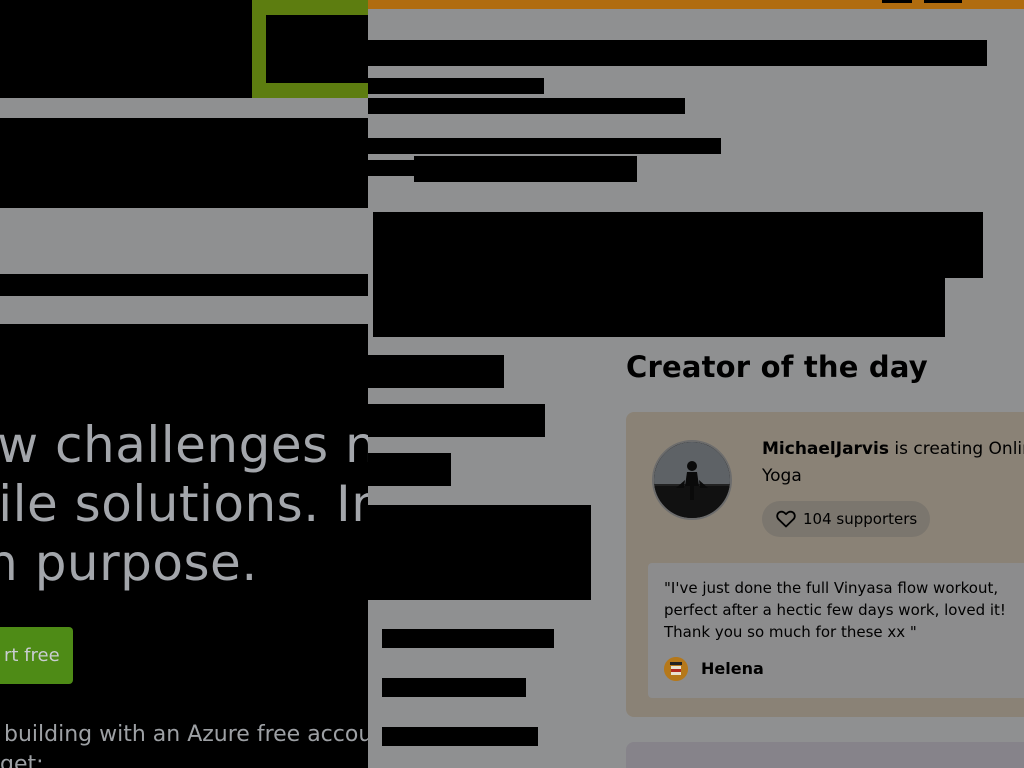 The width and height of the screenshot is (1024, 768). I want to click on supporters-badge: 104 supporters, so click(846, 519).